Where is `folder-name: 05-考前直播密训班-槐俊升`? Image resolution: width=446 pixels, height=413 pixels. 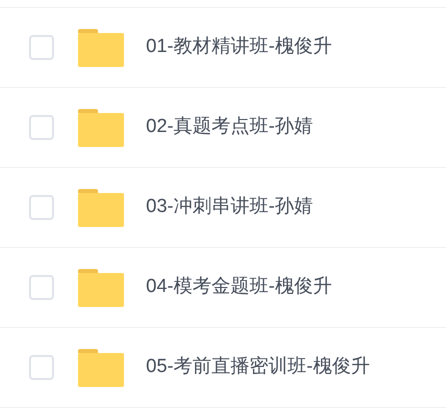
folder-name: 05-考前直播密训班-槐俊升 is located at coordinates (258, 367).